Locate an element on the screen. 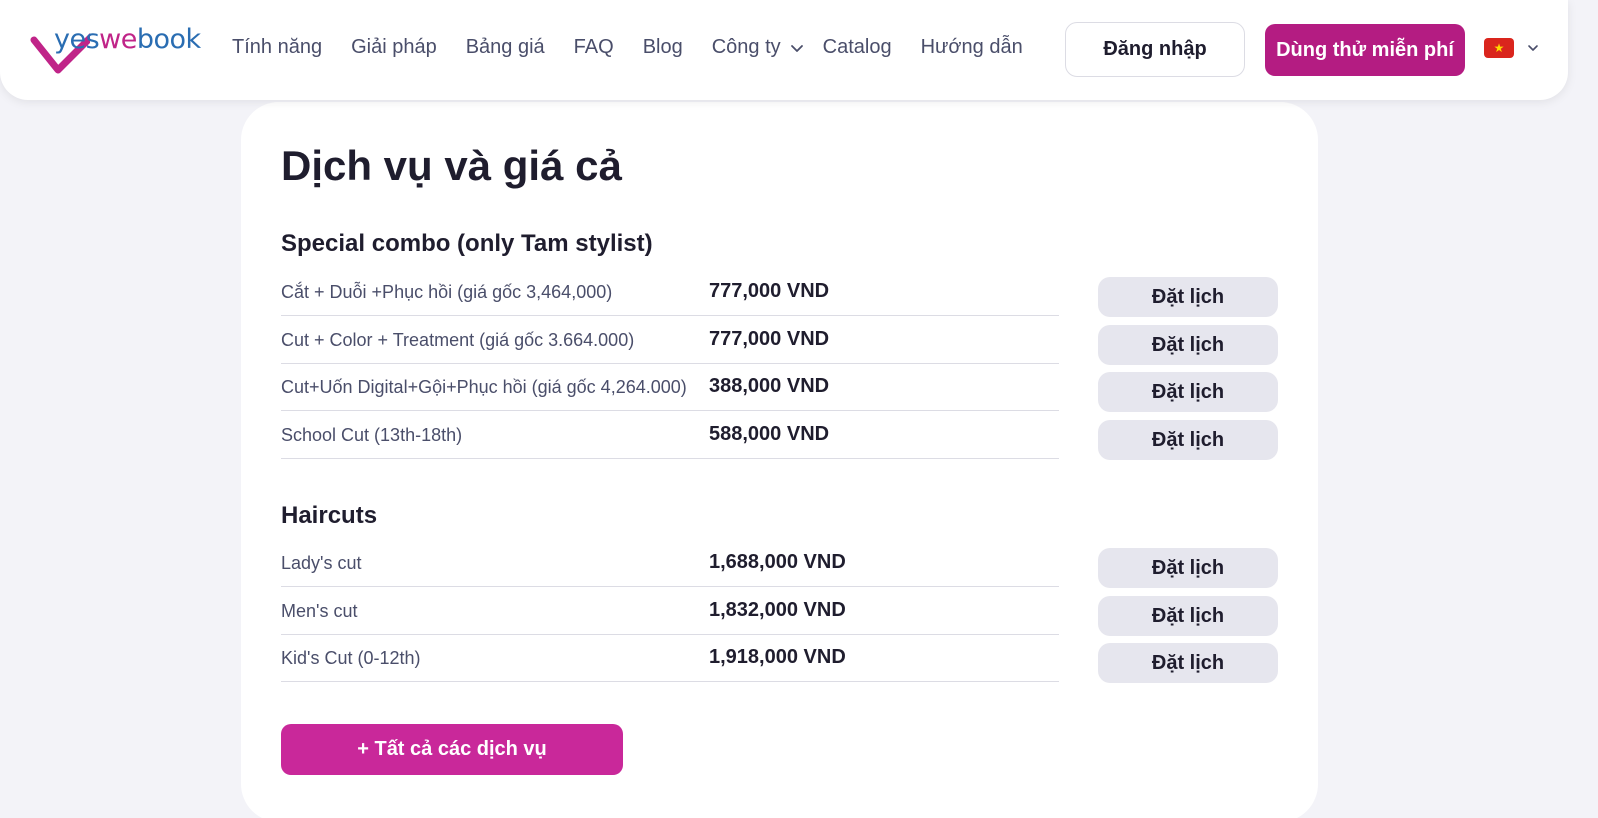 This screenshot has width=1598, height=818. service-price: 588,000 VND is located at coordinates (769, 434).